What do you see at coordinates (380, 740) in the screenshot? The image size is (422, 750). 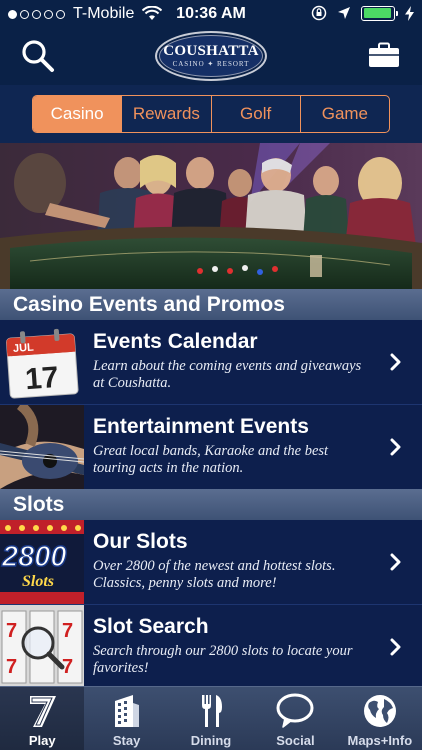 I see `tabbar-label: Maps+Info` at bounding box center [380, 740].